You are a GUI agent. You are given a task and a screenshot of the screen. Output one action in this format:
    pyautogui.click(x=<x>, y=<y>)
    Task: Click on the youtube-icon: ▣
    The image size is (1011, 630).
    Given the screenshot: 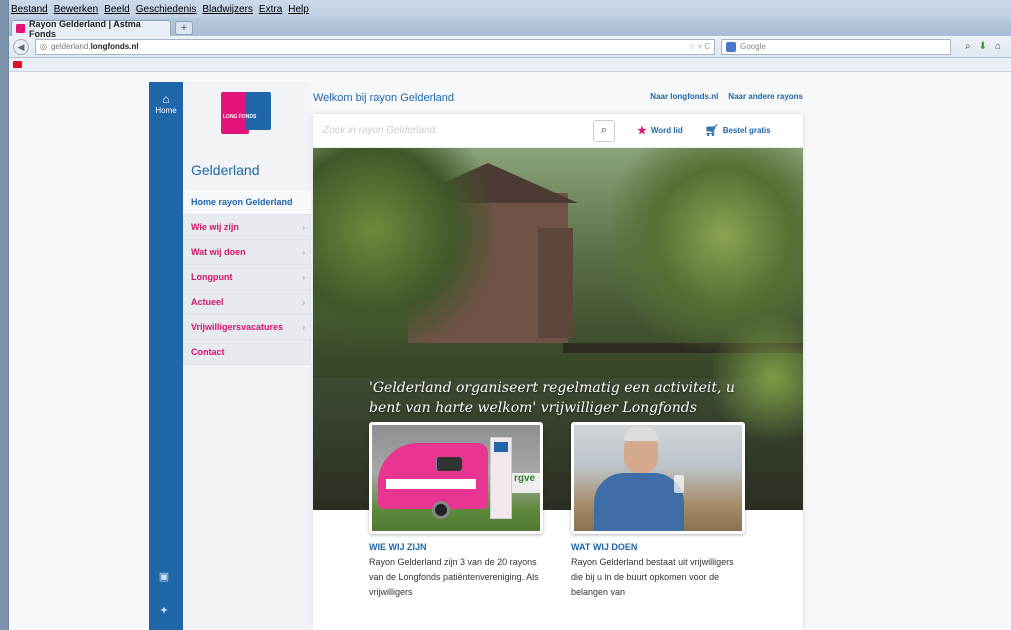 What is the action you would take?
    pyautogui.click(x=164, y=576)
    